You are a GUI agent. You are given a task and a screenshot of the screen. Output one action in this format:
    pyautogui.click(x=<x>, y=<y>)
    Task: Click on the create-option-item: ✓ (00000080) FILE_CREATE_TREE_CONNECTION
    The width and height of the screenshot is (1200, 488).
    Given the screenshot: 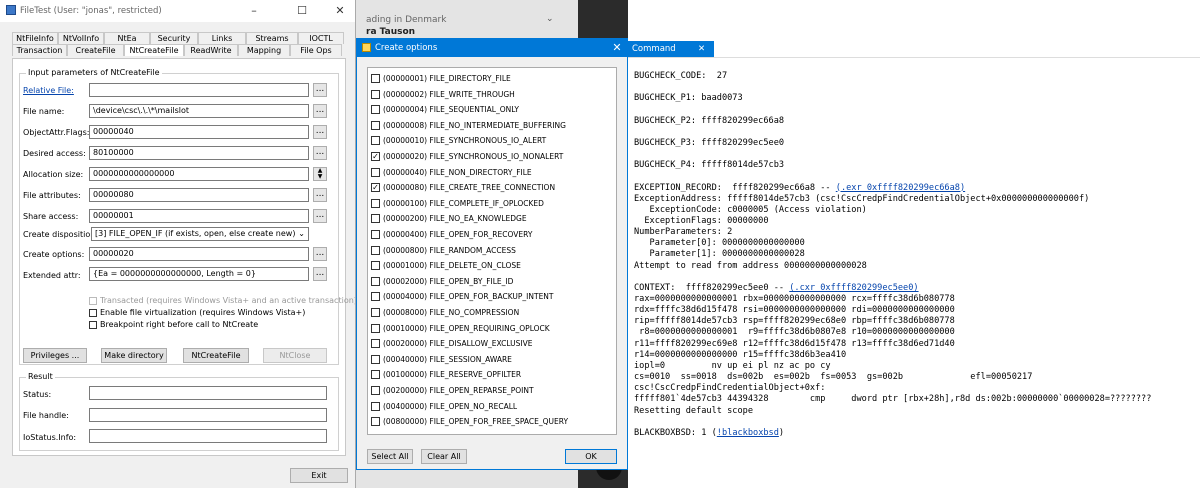 What is the action you would take?
    pyautogui.click(x=463, y=188)
    